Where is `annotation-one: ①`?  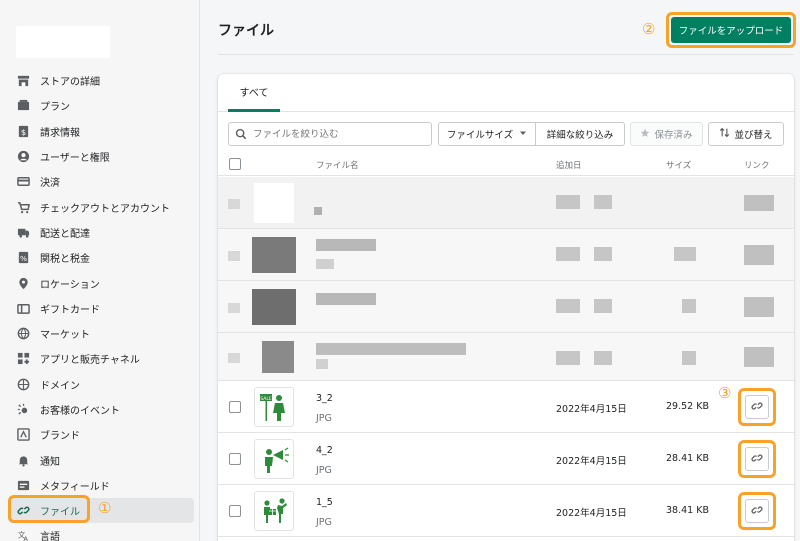 annotation-one: ① is located at coordinates (105, 508).